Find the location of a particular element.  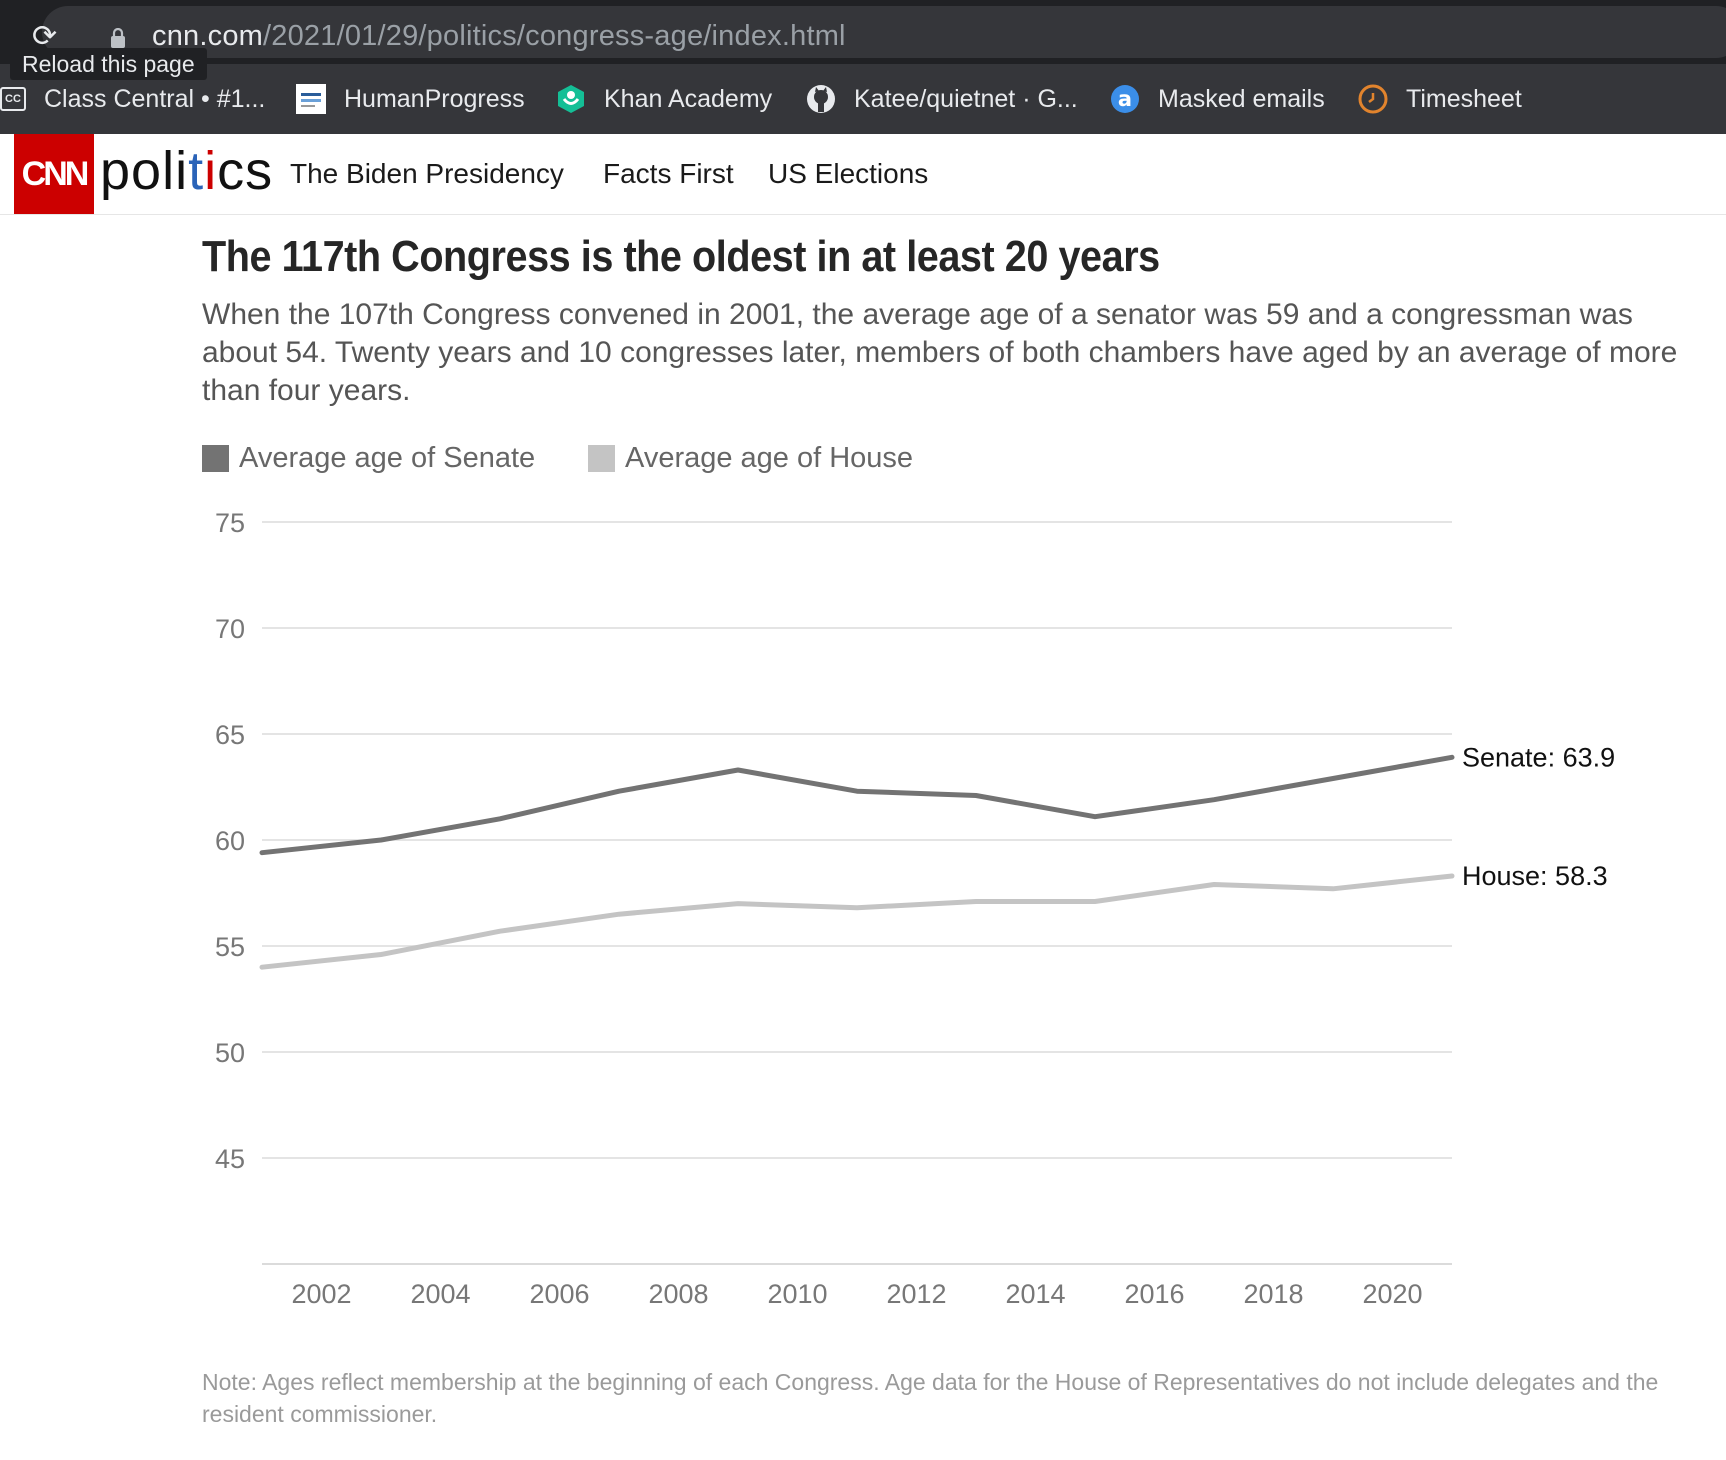

x-tick-label: 2014 is located at coordinates (1035, 1294).